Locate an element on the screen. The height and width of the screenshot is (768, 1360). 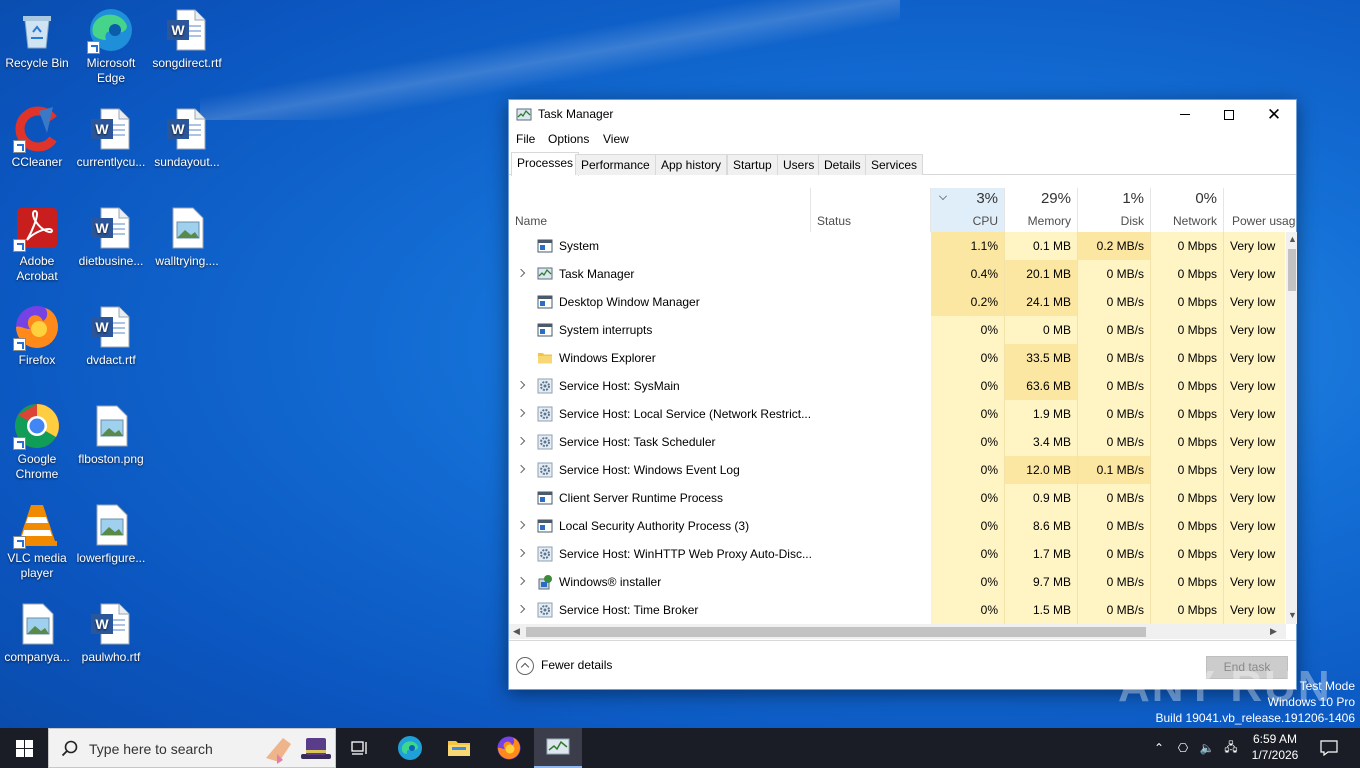
taskbar-file-explorer is located at coordinates (459, 748).